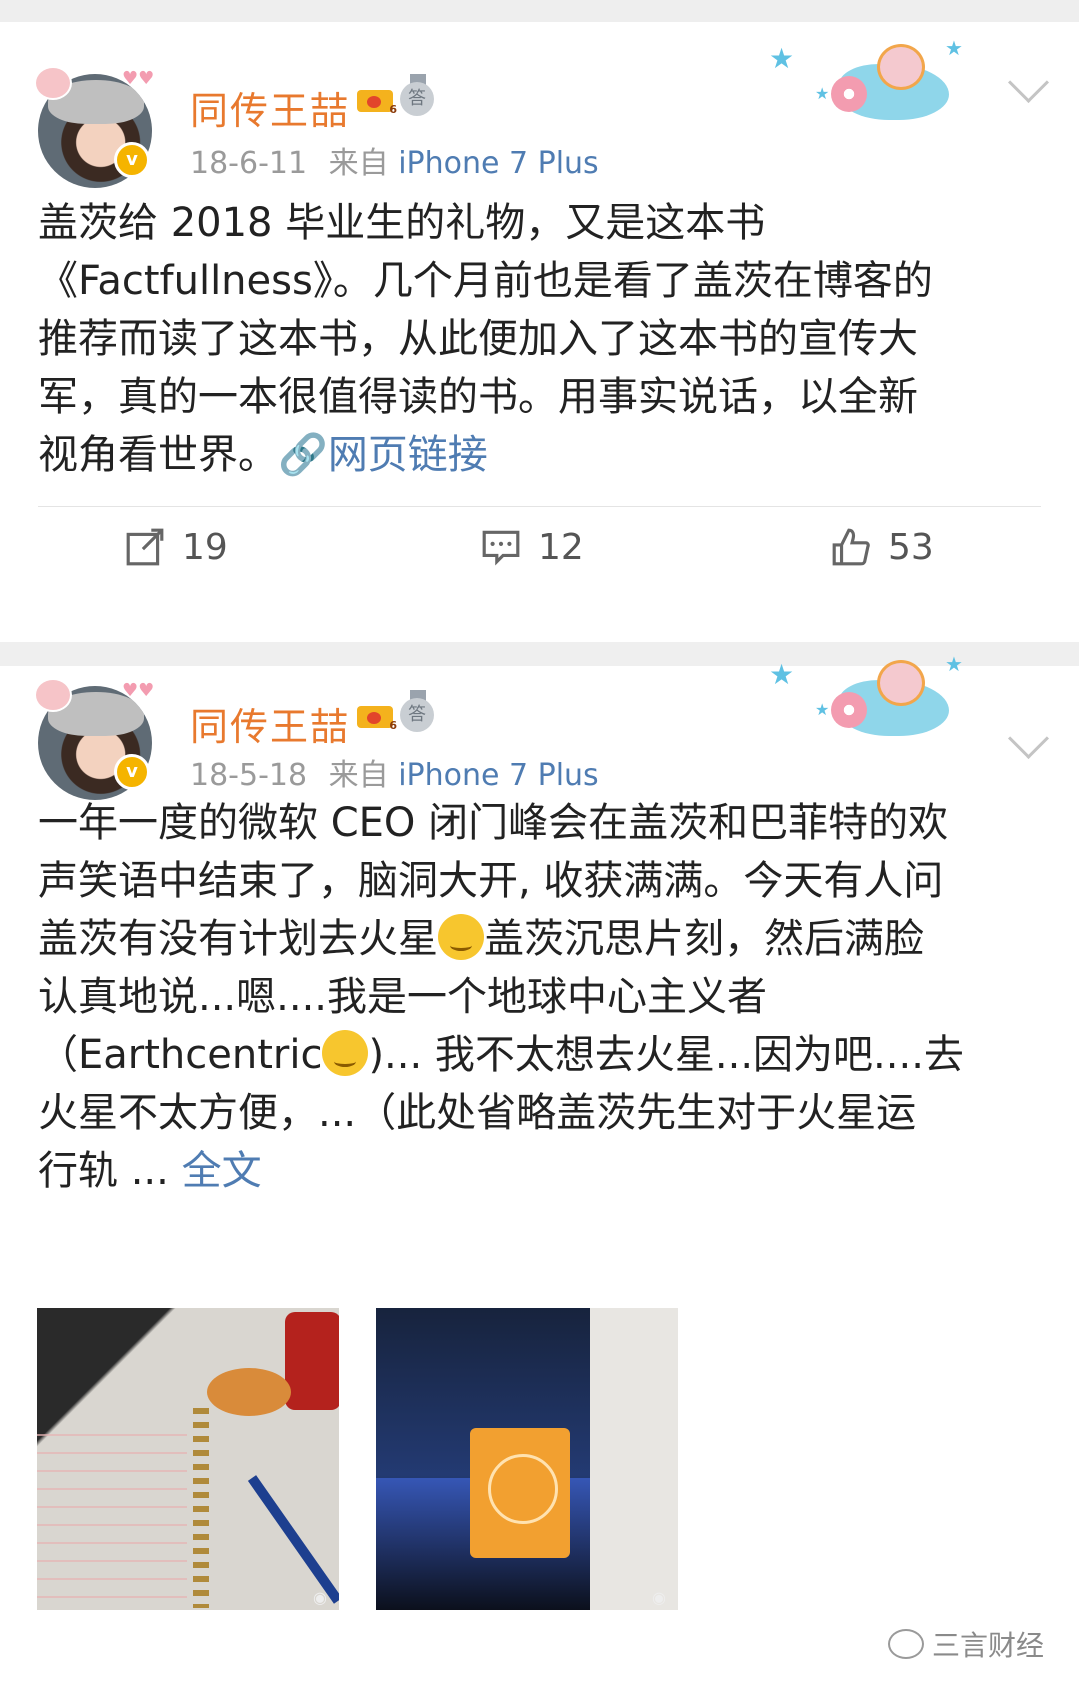 This screenshot has width=1079, height=1696. I want to click on watermark: 三言财经, so click(966, 1644).